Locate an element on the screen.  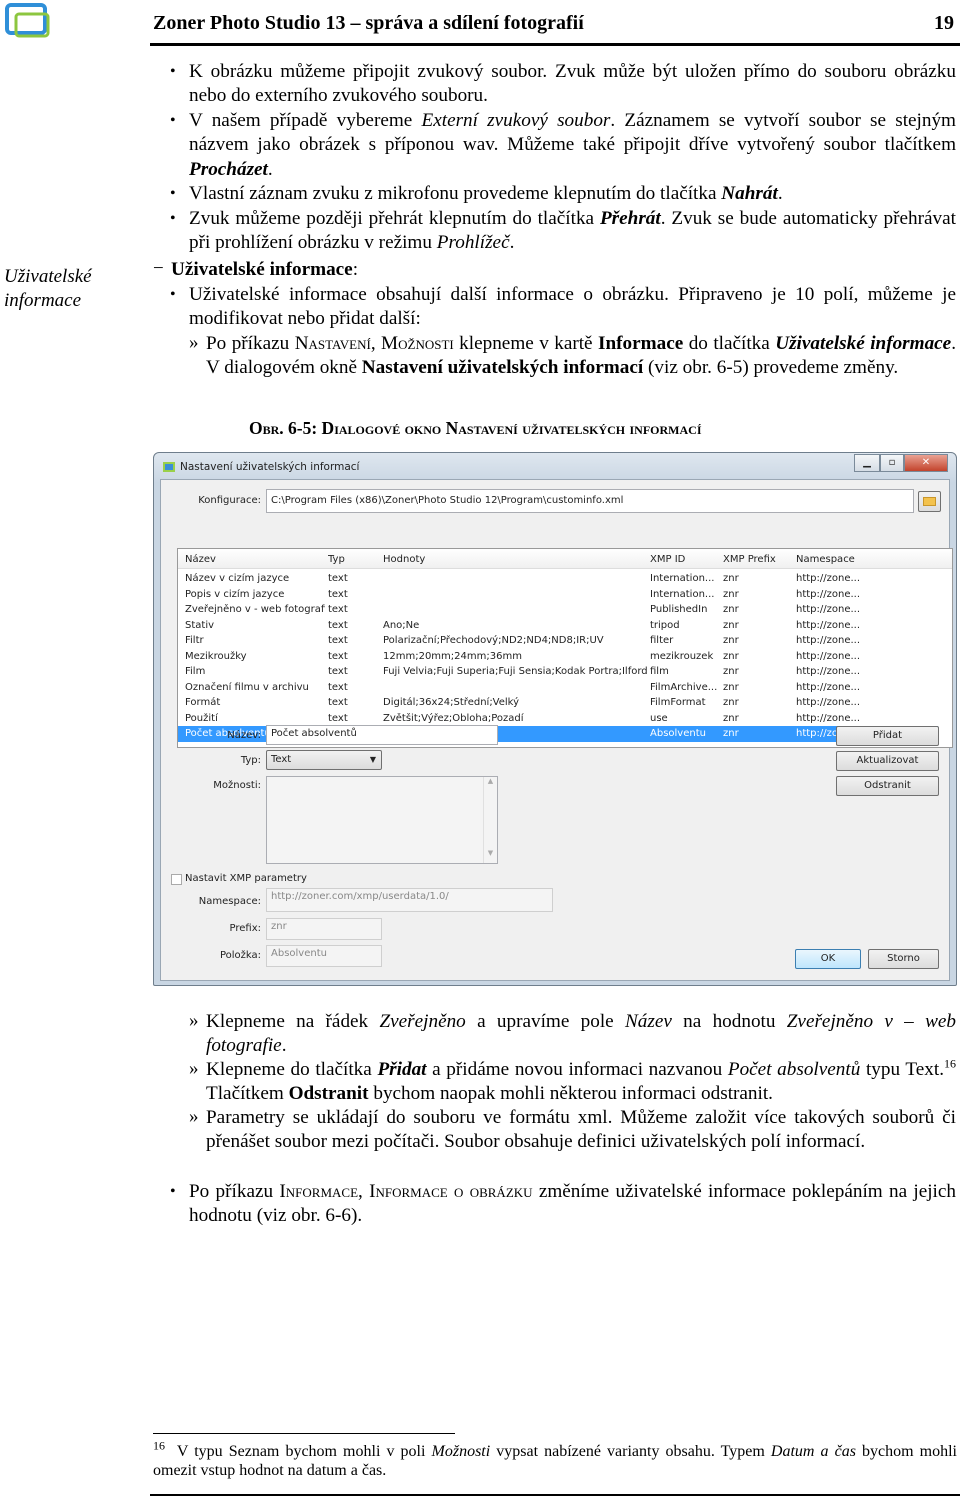
table-cell: Použití is located at coordinates (201, 718).